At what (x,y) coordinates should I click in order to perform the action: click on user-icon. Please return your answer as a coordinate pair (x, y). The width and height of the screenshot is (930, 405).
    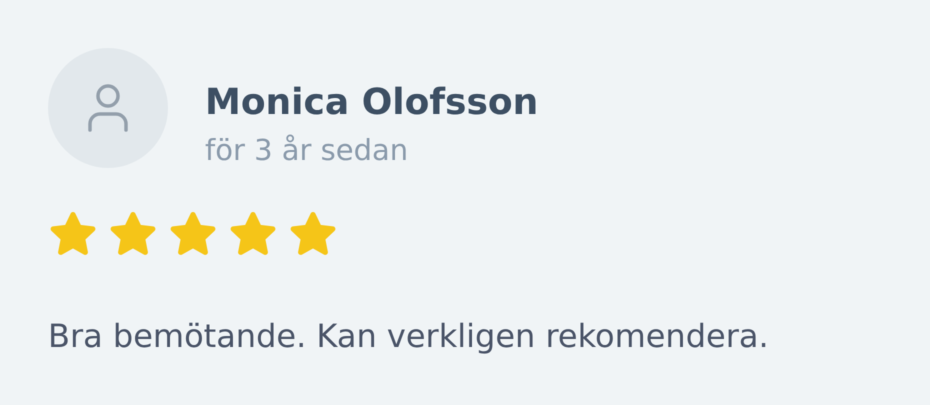
    Looking at the image, I should click on (108, 108).